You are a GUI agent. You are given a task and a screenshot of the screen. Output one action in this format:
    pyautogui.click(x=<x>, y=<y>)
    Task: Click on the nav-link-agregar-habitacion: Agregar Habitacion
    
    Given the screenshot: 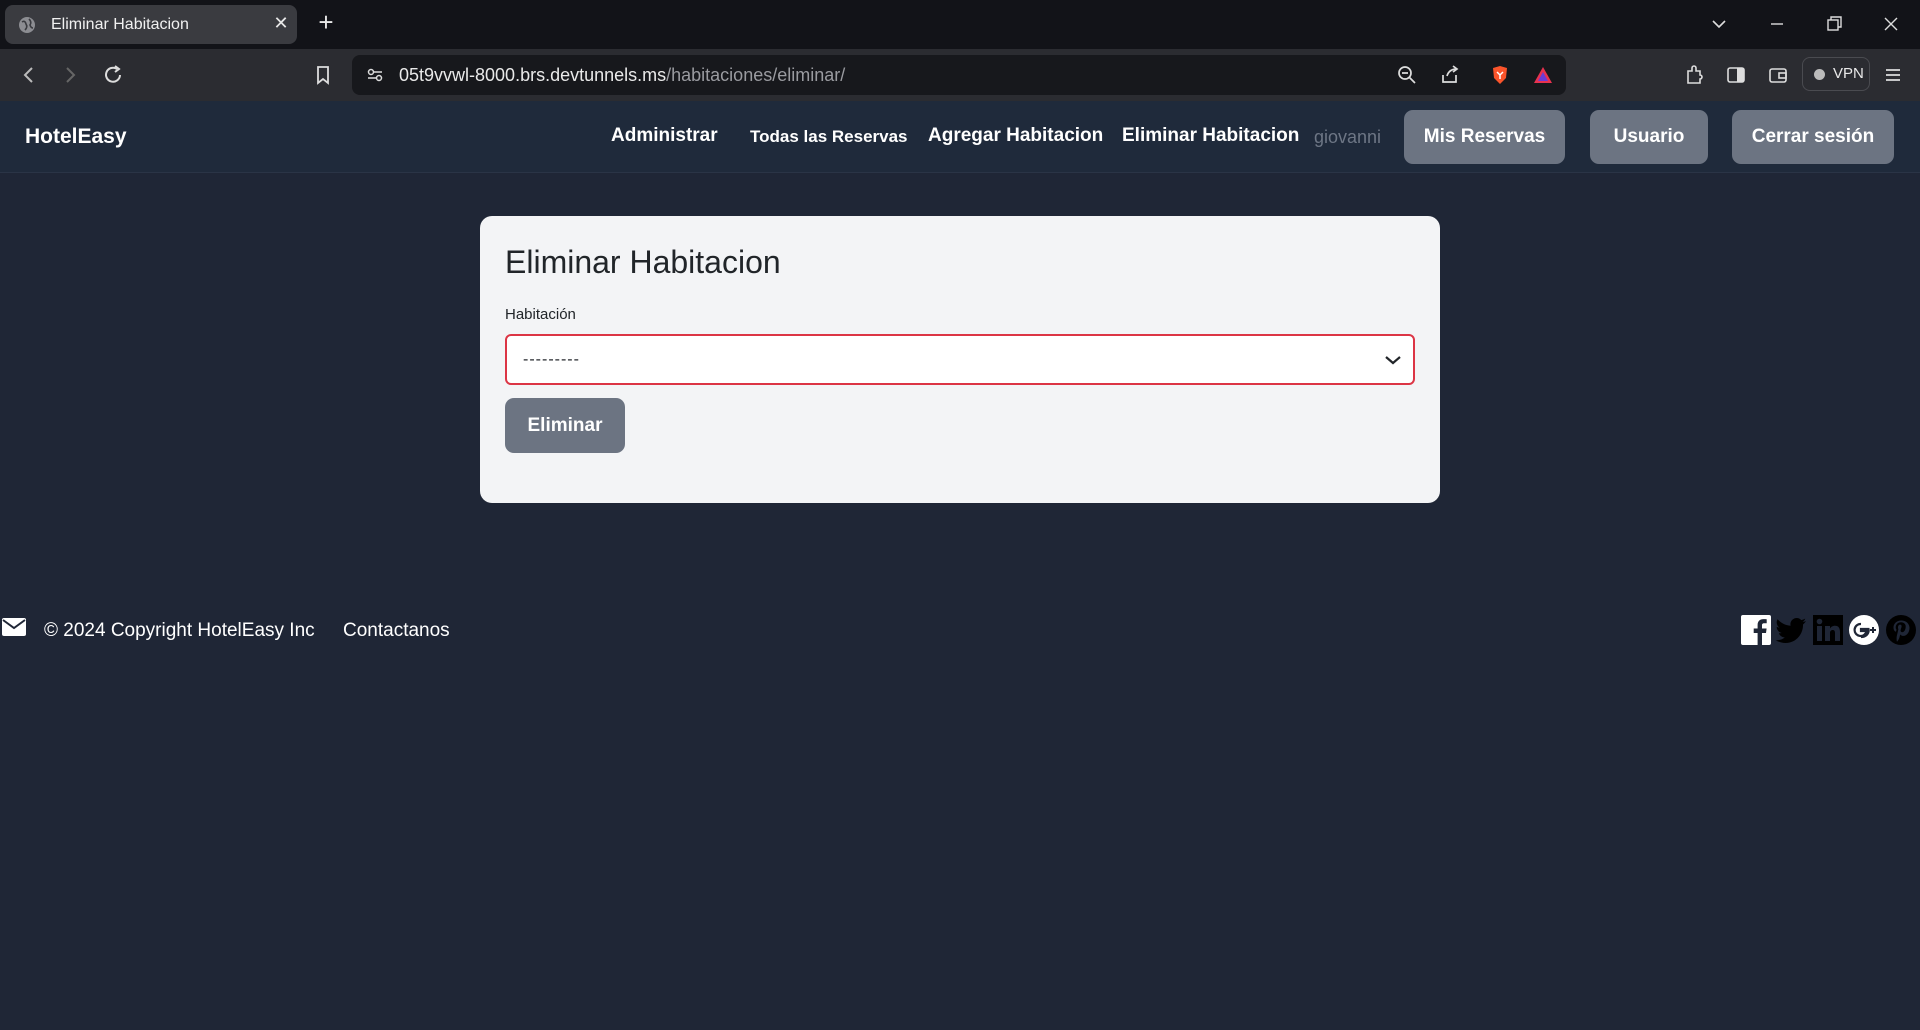 What is the action you would take?
    pyautogui.click(x=1015, y=136)
    